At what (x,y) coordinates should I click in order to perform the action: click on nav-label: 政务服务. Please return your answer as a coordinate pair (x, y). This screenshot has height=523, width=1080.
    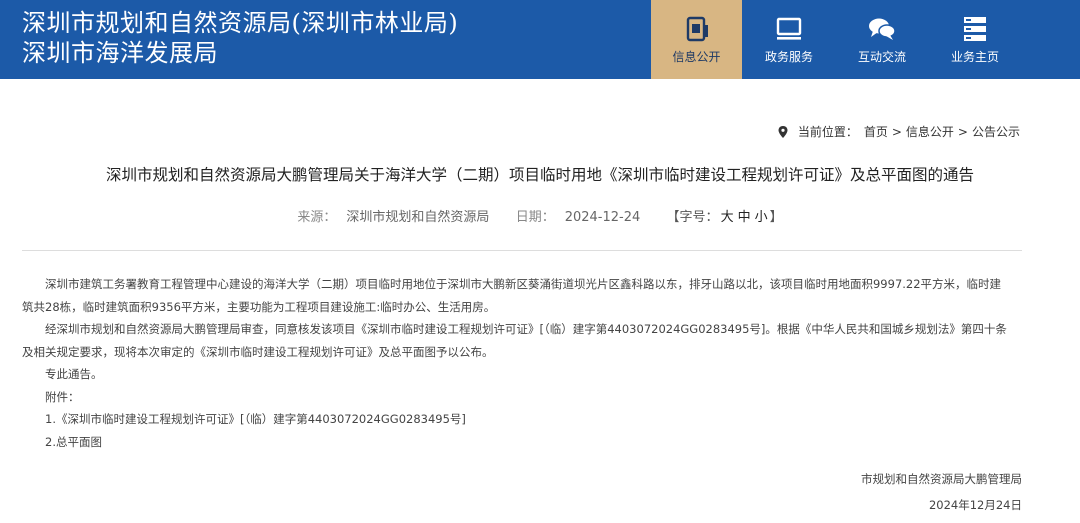
    Looking at the image, I should click on (788, 56).